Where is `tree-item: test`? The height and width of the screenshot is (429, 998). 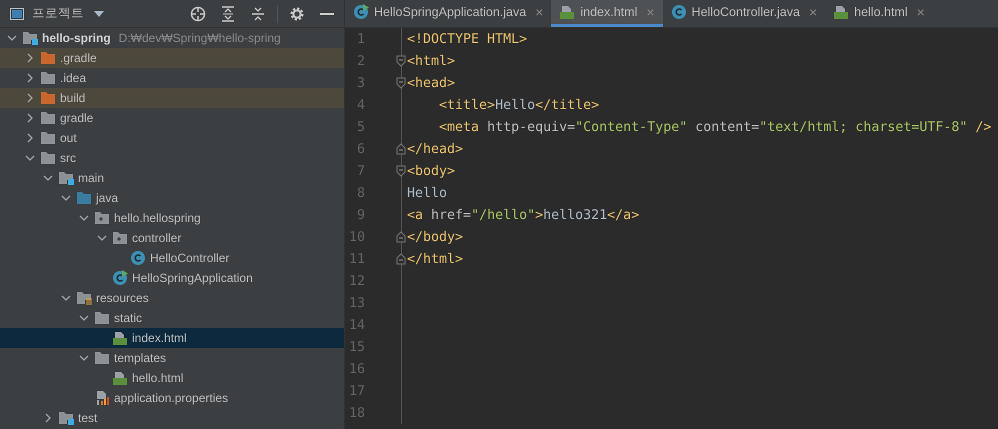 tree-item: test is located at coordinates (172, 418).